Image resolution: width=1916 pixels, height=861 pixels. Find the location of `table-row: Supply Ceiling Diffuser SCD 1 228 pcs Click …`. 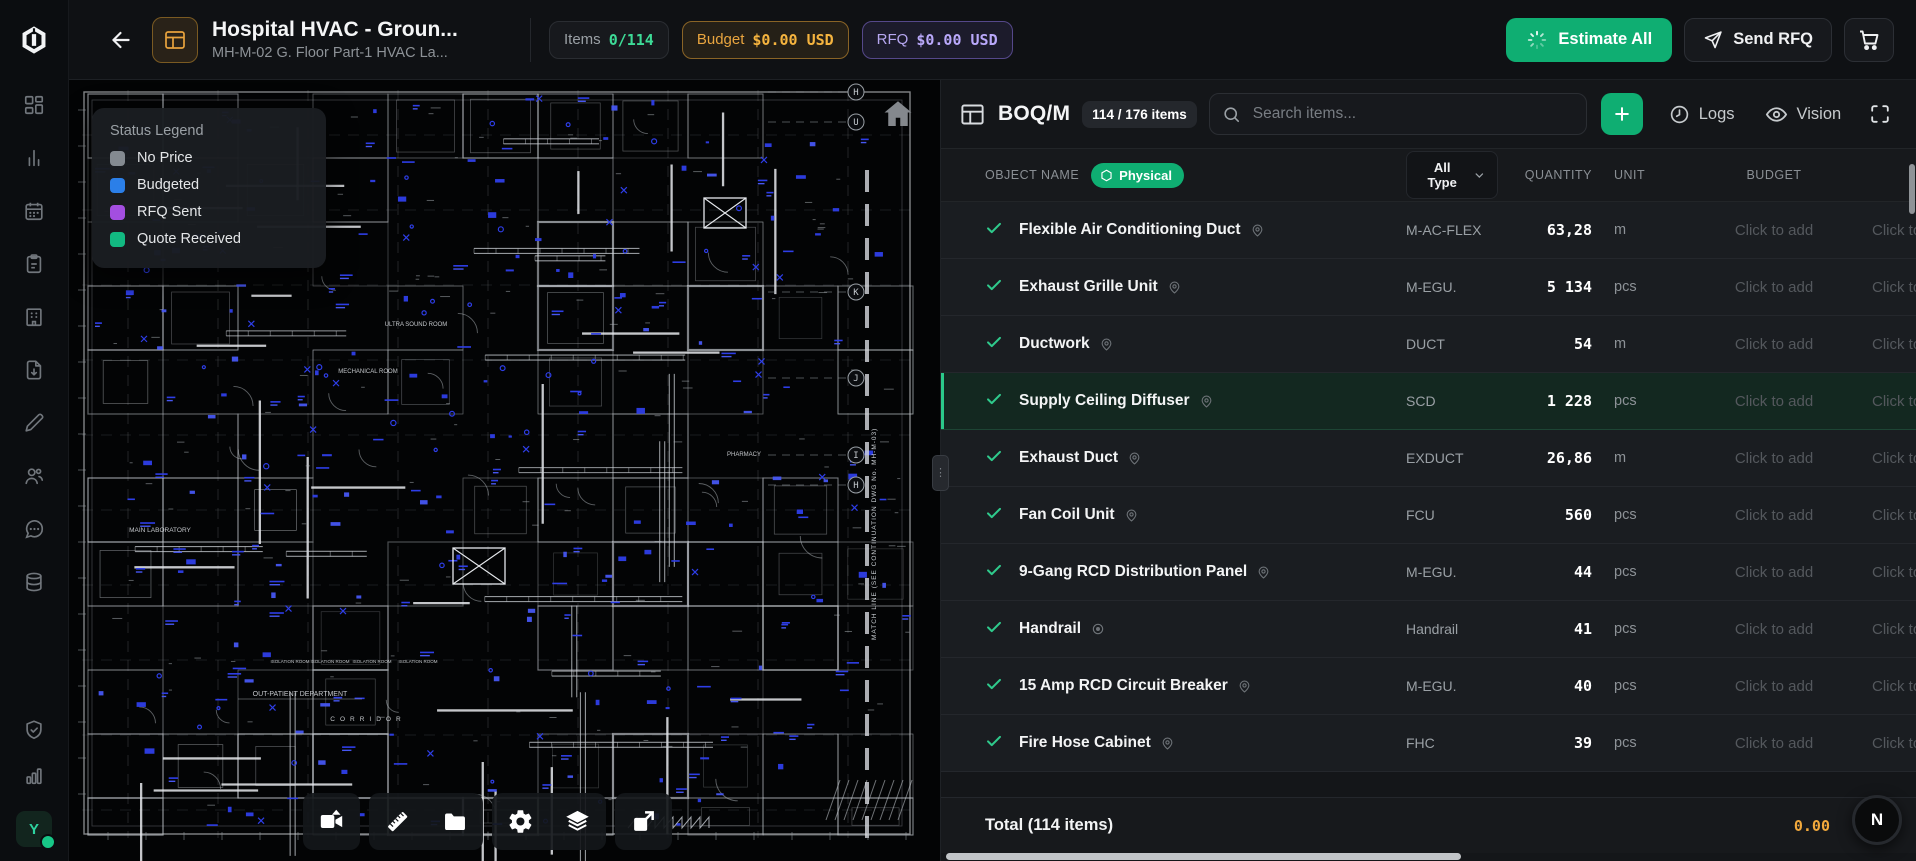

table-row: Supply Ceiling Diffuser SCD 1 228 pcs Click … is located at coordinates (1428, 401).